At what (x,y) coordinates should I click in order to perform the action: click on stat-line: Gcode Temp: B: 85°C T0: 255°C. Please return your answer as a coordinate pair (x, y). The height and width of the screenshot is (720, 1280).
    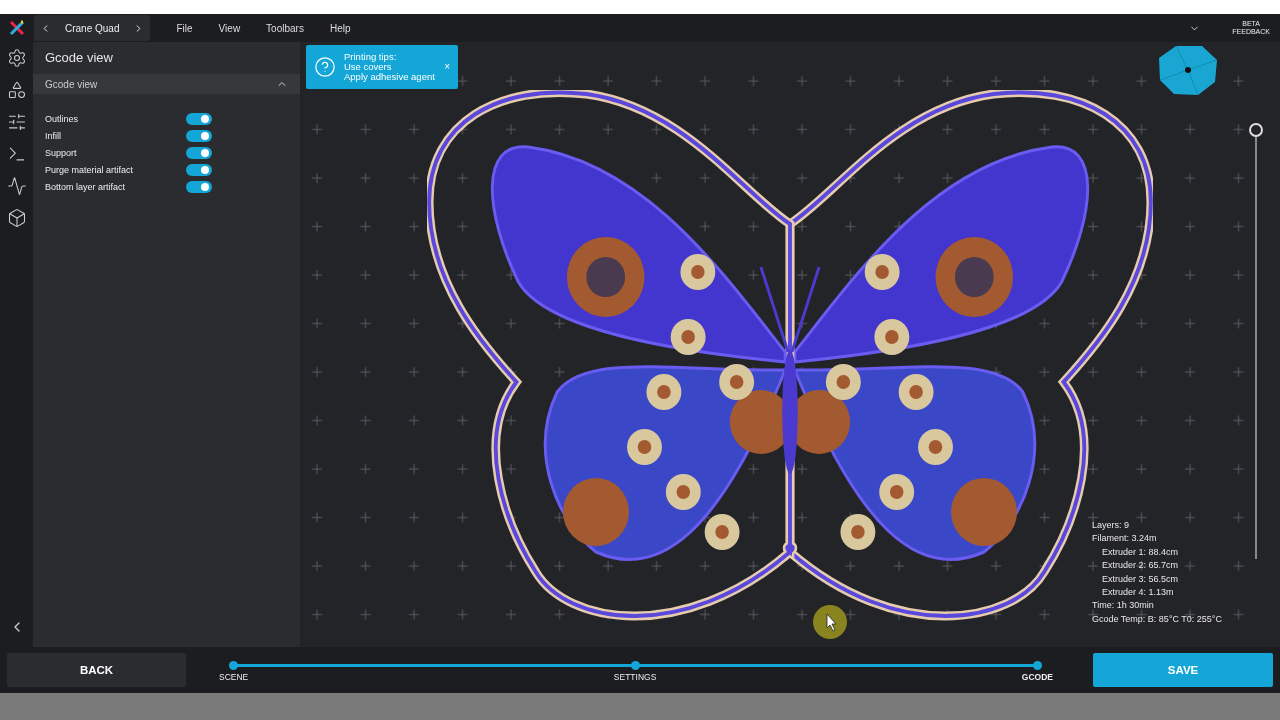
    Looking at the image, I should click on (1157, 619).